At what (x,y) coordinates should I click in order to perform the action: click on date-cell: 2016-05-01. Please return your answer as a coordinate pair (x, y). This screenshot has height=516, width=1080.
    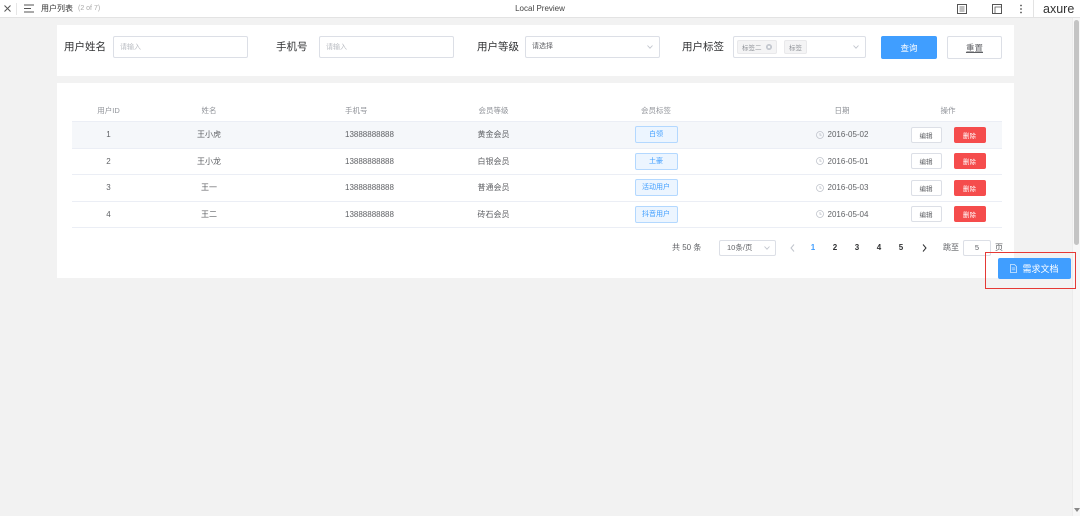
    Looking at the image, I should click on (830, 162).